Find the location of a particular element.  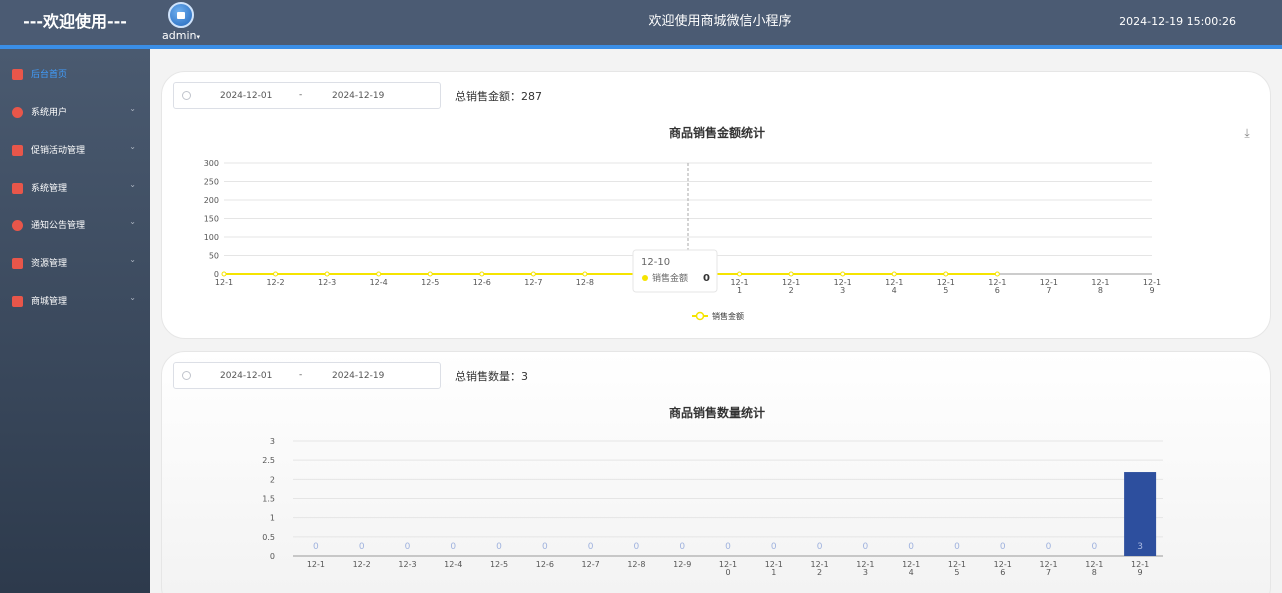

y-tick-label: 1 is located at coordinates (272, 518).